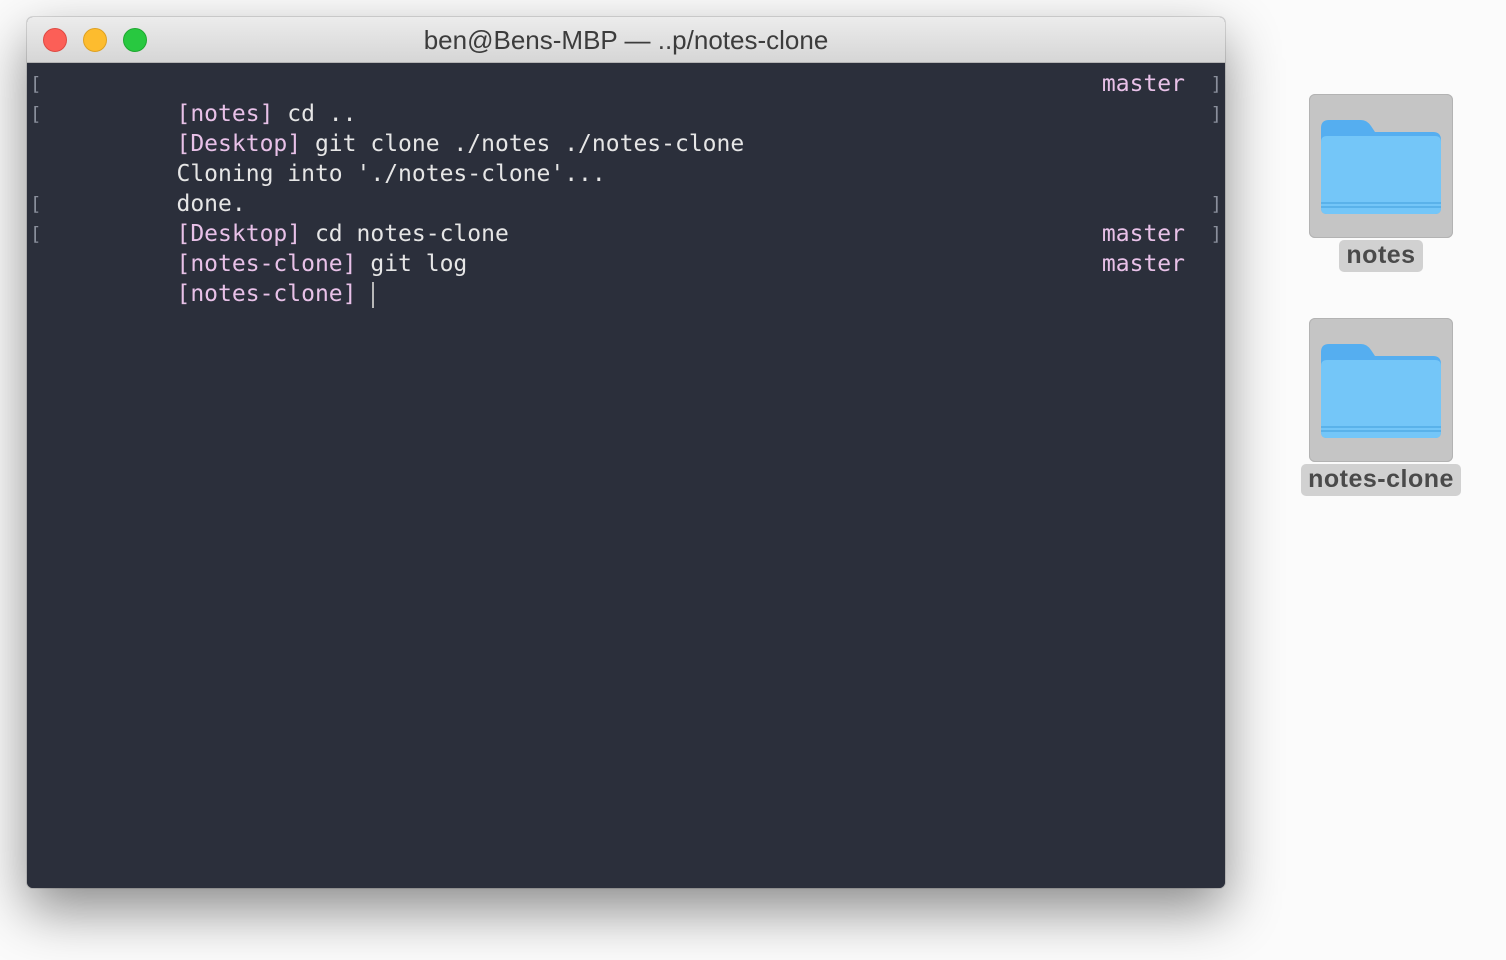  Describe the element at coordinates (626, 98) in the screenshot. I see `terminal-line: [ [notes] cd .. master ]` at that location.